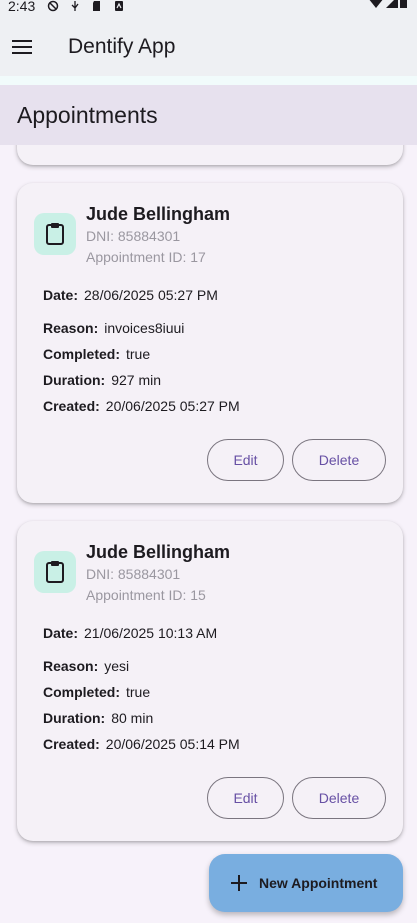 The image size is (417, 923). I want to click on wifi-icon, so click(376, 4).